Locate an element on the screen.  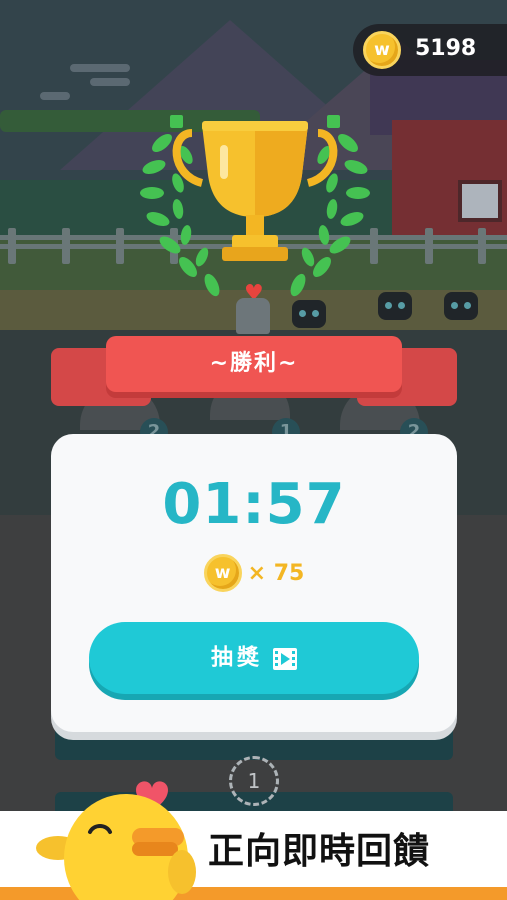
reward-amount: × 75 is located at coordinates (276, 573).